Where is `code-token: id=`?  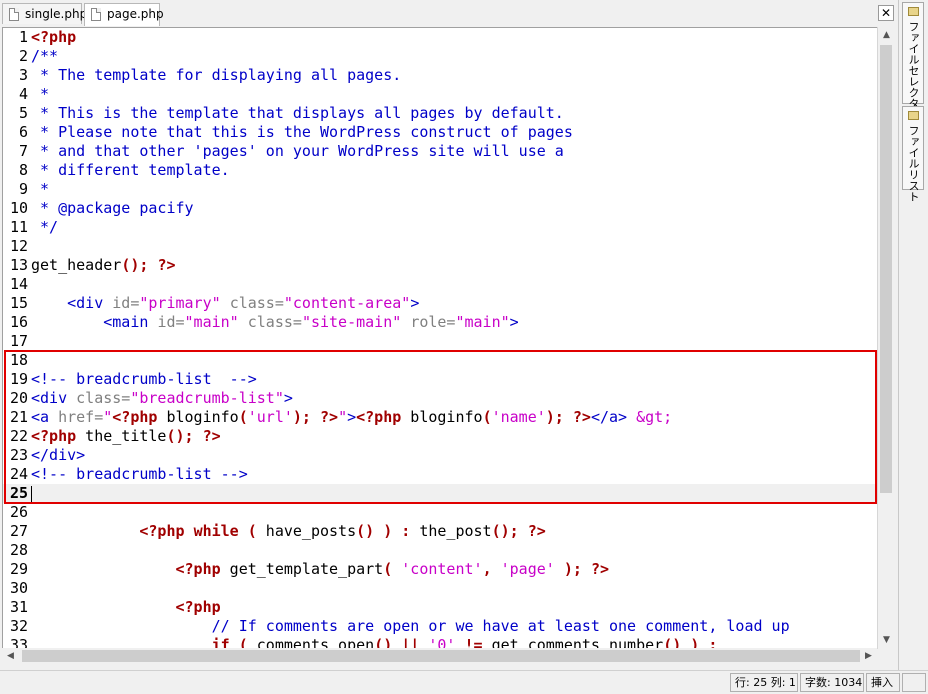
code-token: id= is located at coordinates (171, 322).